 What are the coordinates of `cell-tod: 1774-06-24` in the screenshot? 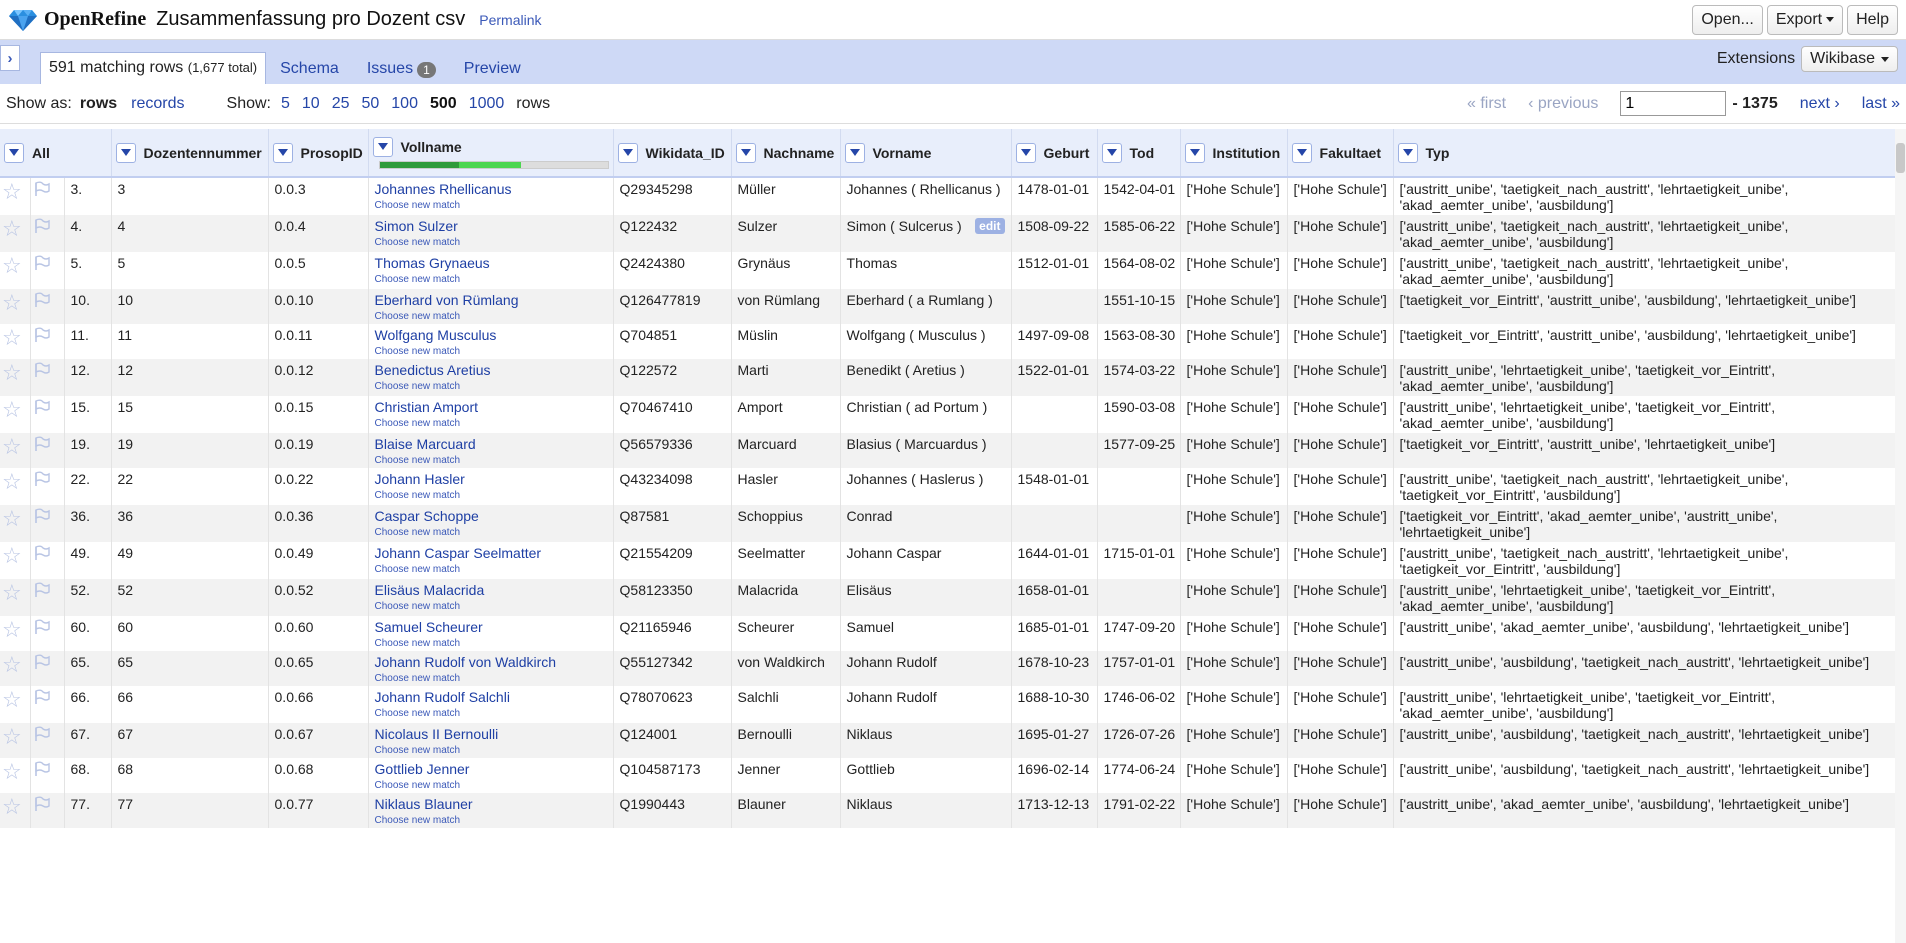 It's located at (1139, 775).